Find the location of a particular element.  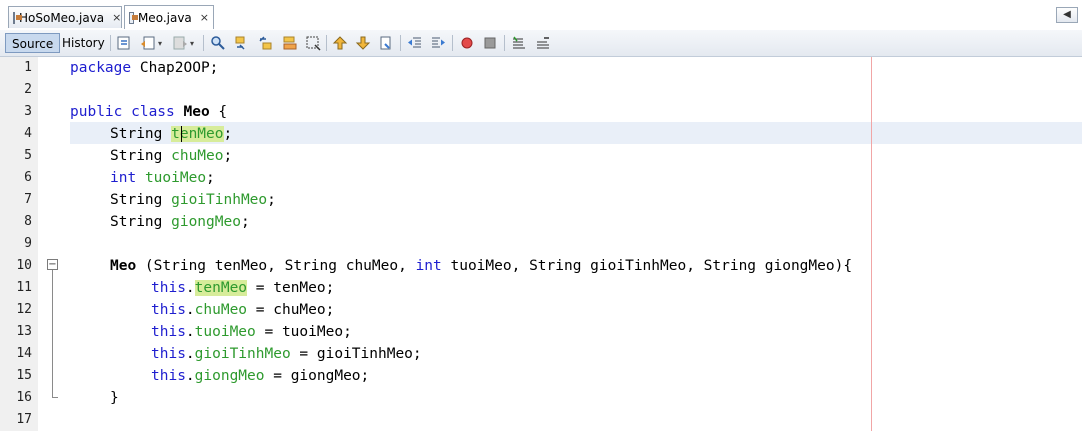

code-line-6: int tuoiMeo; is located at coordinates (162, 178).